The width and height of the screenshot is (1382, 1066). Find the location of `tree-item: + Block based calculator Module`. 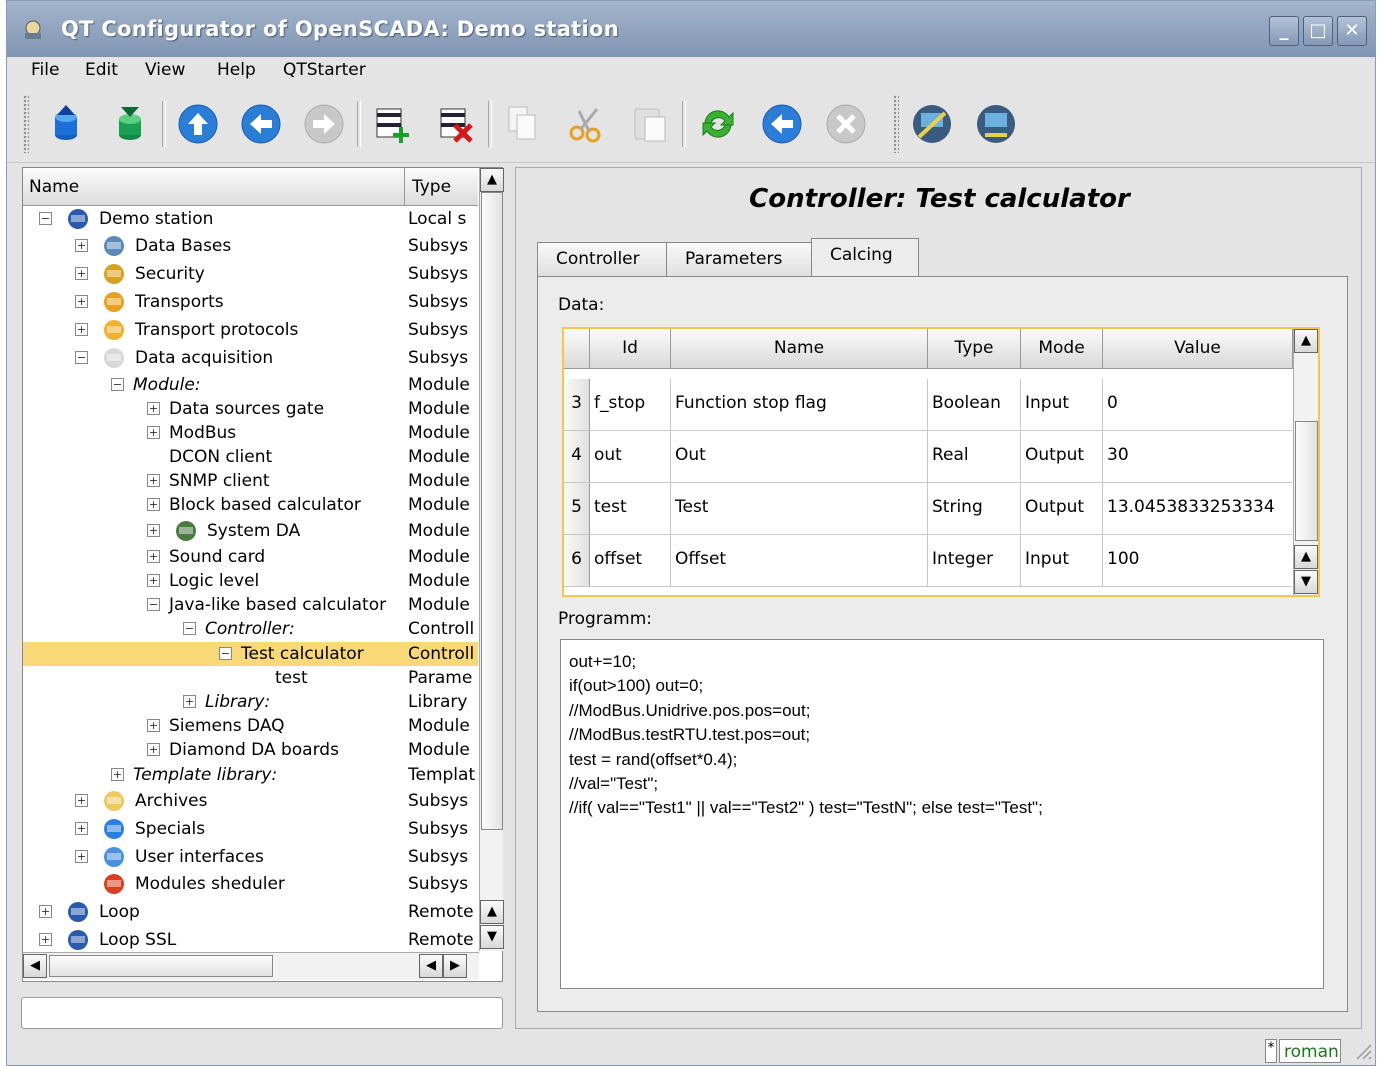

tree-item: + Block based calculator Module is located at coordinates (250, 505).